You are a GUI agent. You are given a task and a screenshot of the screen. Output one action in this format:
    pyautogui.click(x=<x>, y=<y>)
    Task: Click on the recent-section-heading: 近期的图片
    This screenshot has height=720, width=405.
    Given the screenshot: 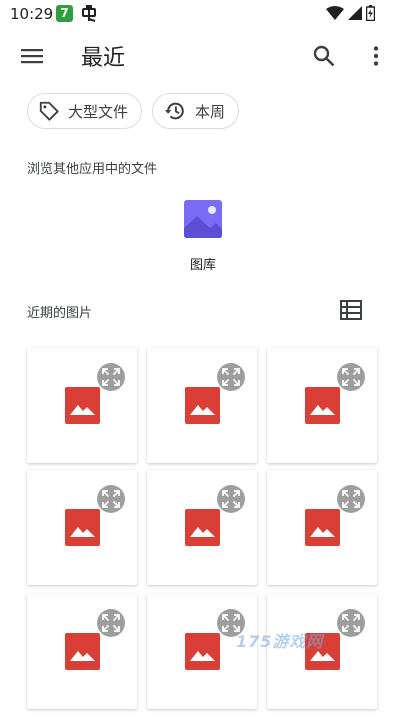 What is the action you would take?
    pyautogui.click(x=60, y=313)
    